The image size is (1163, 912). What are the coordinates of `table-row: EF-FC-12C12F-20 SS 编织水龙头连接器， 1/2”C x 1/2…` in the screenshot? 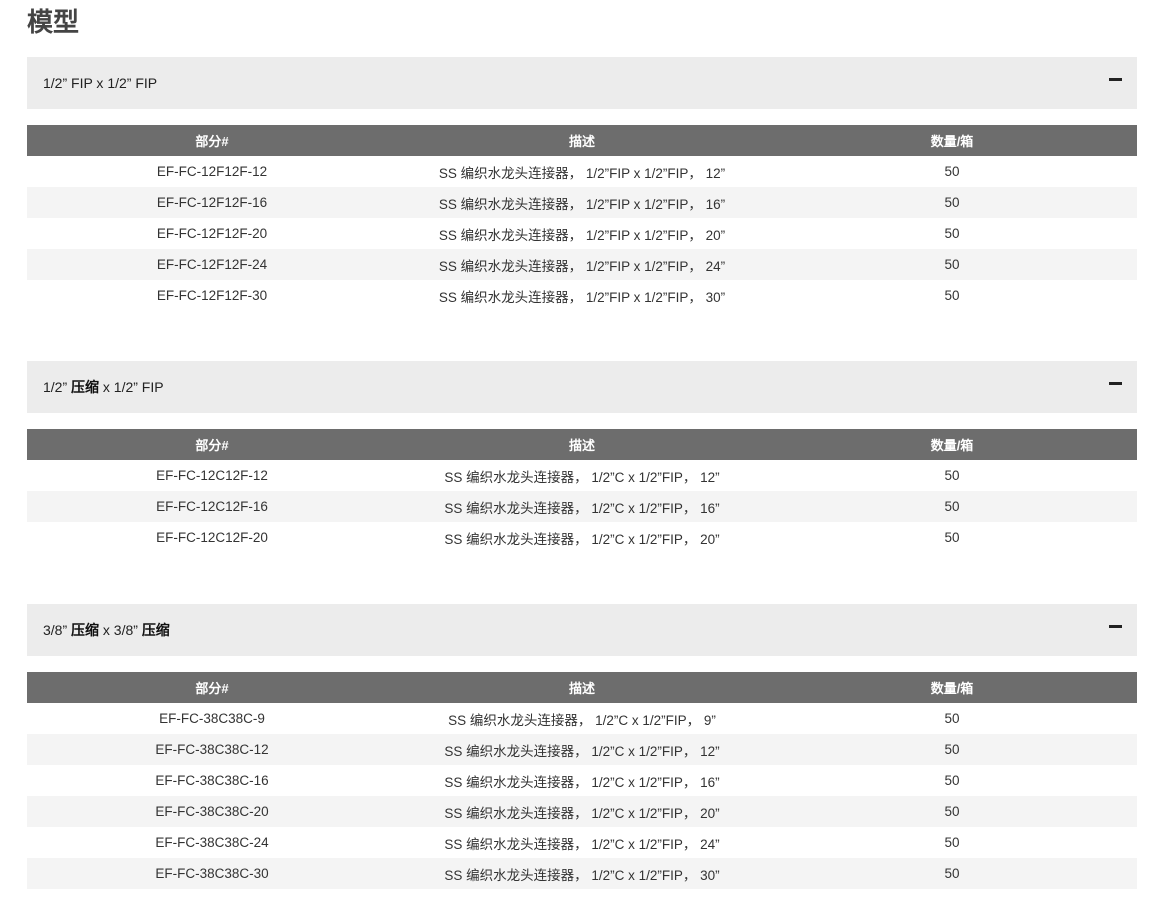 It's located at (582, 537).